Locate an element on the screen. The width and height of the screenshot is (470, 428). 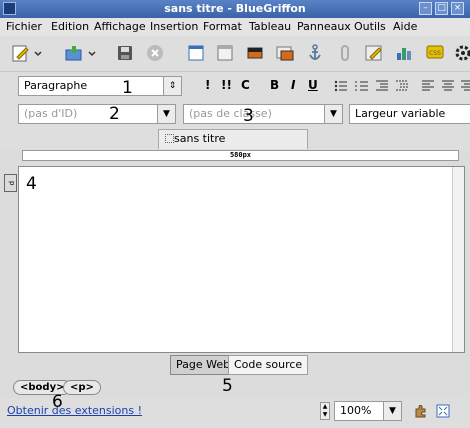
ruler-width-label: 580px is located at coordinates (240, 155).